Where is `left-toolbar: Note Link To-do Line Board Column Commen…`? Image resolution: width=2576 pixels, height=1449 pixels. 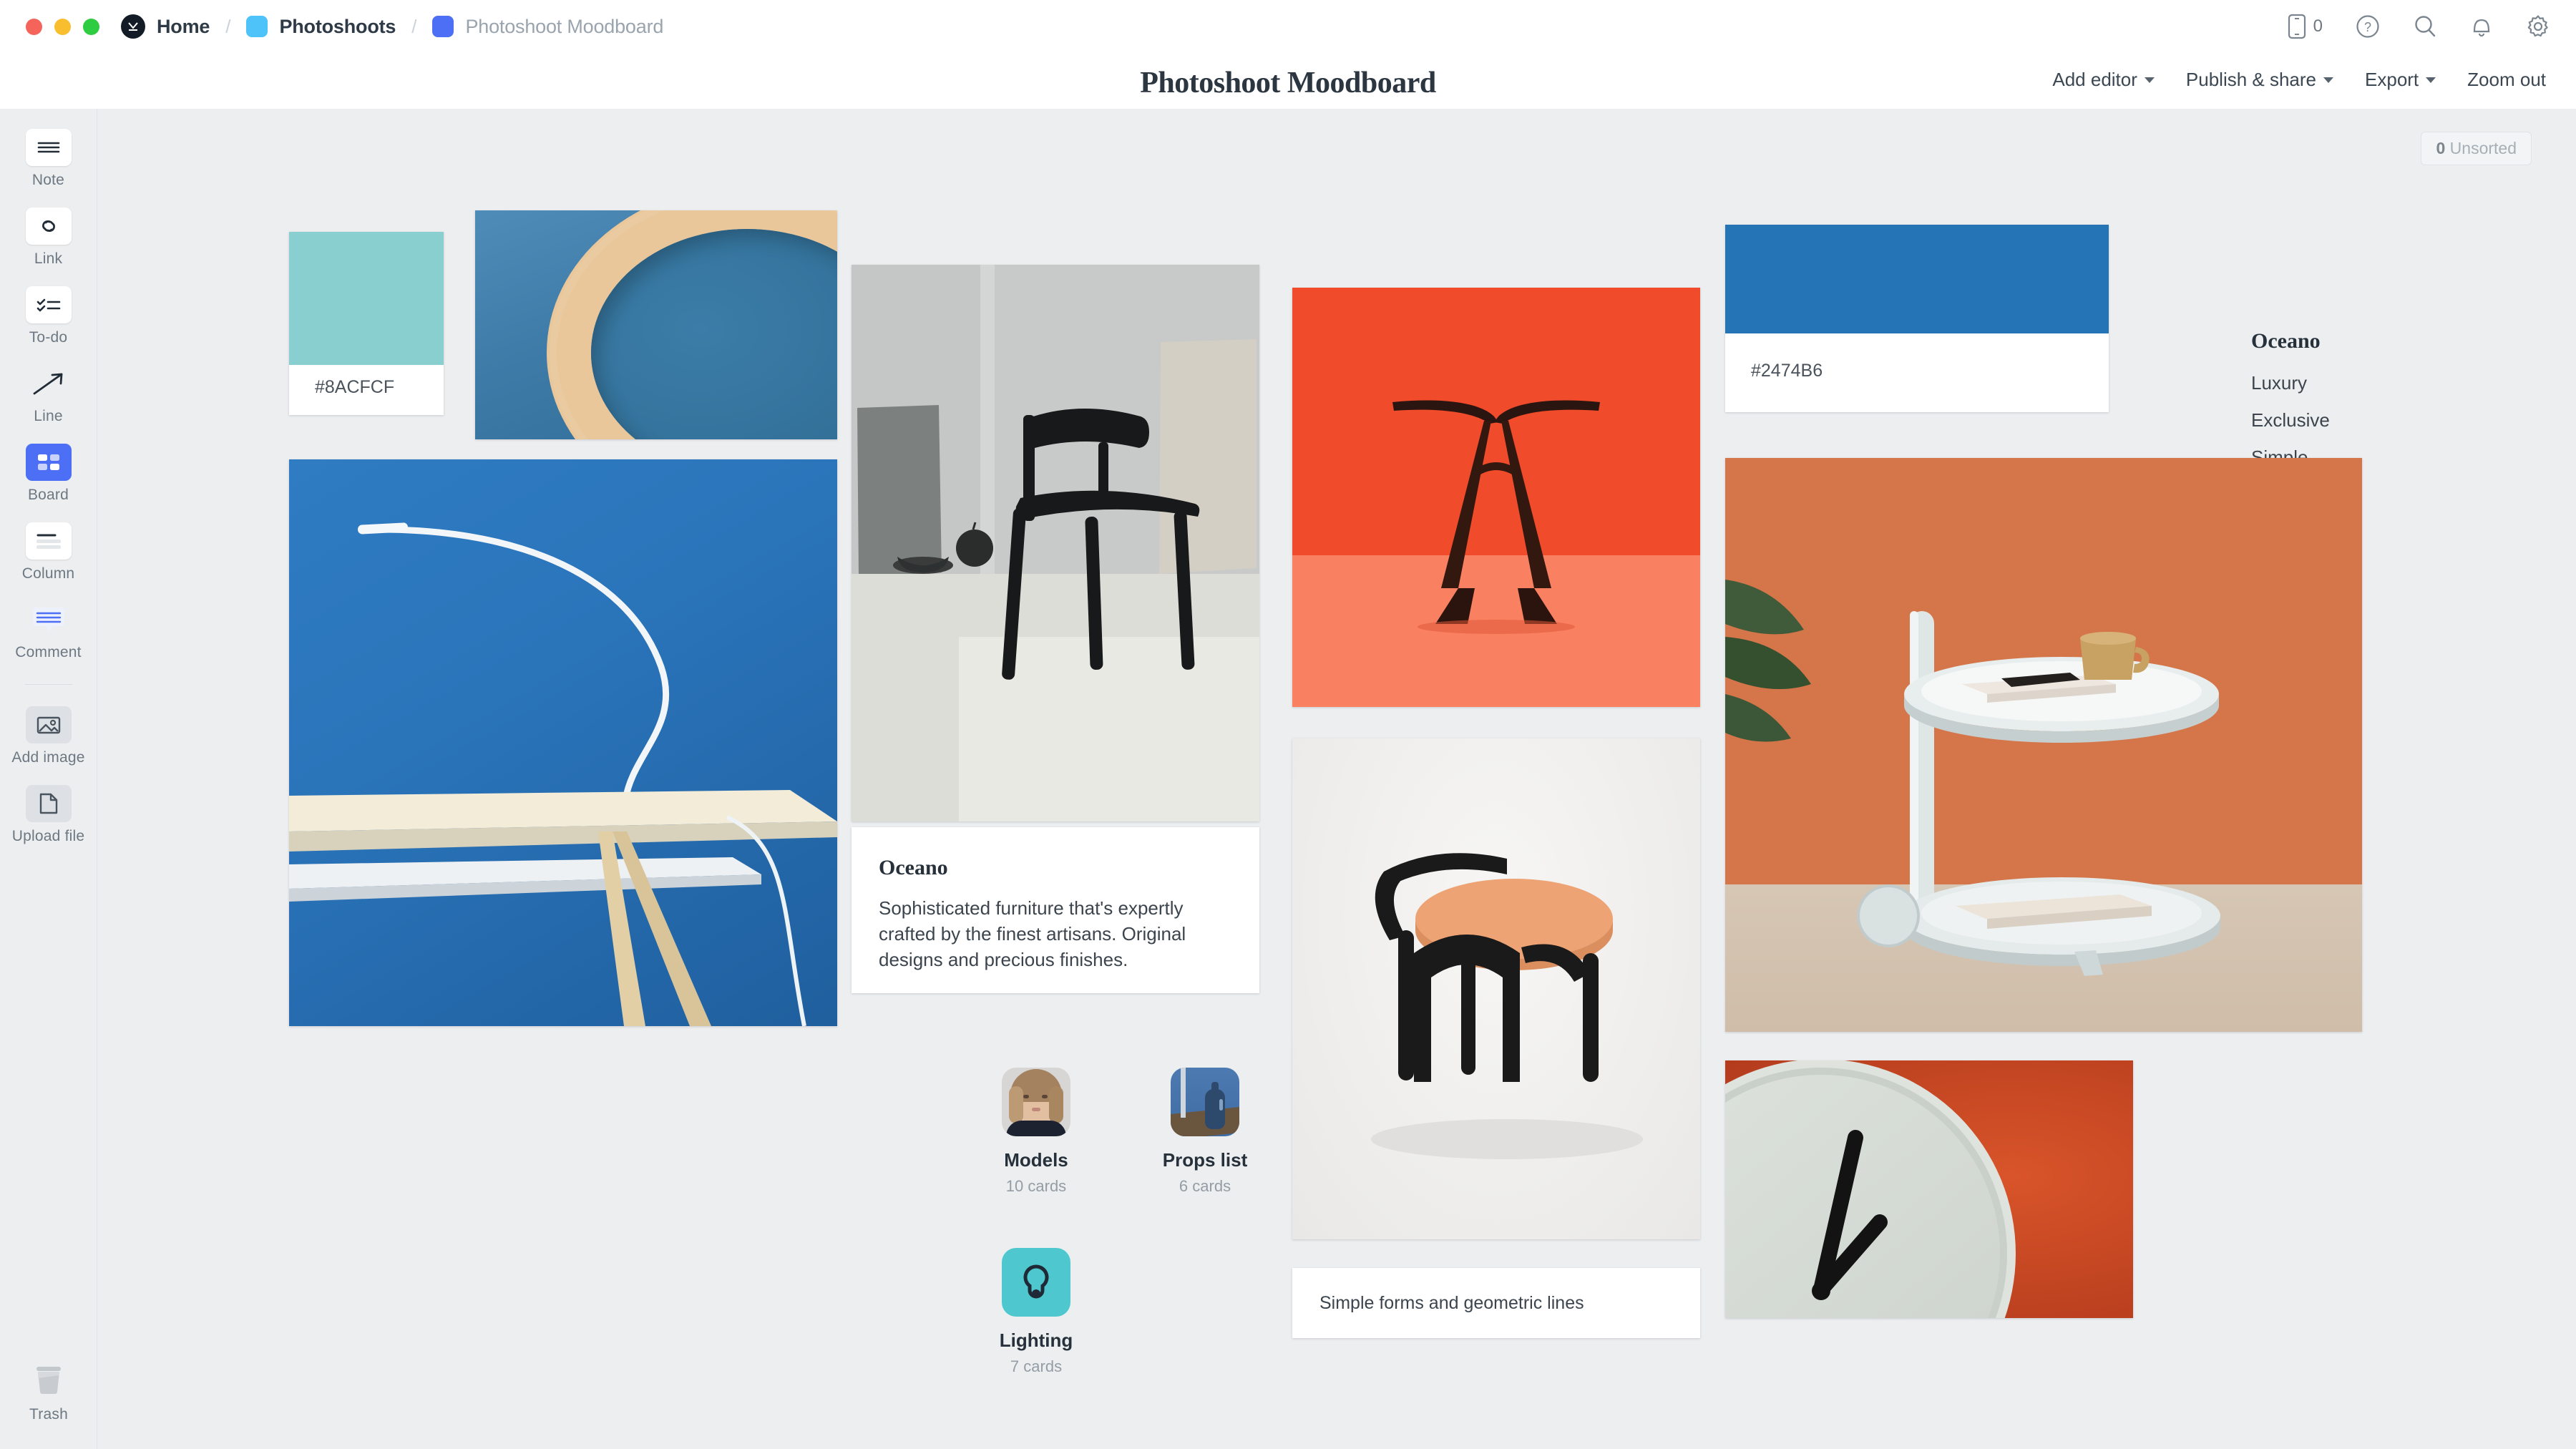 left-toolbar: Note Link To-do Line Board Column Commen… is located at coordinates (48, 779).